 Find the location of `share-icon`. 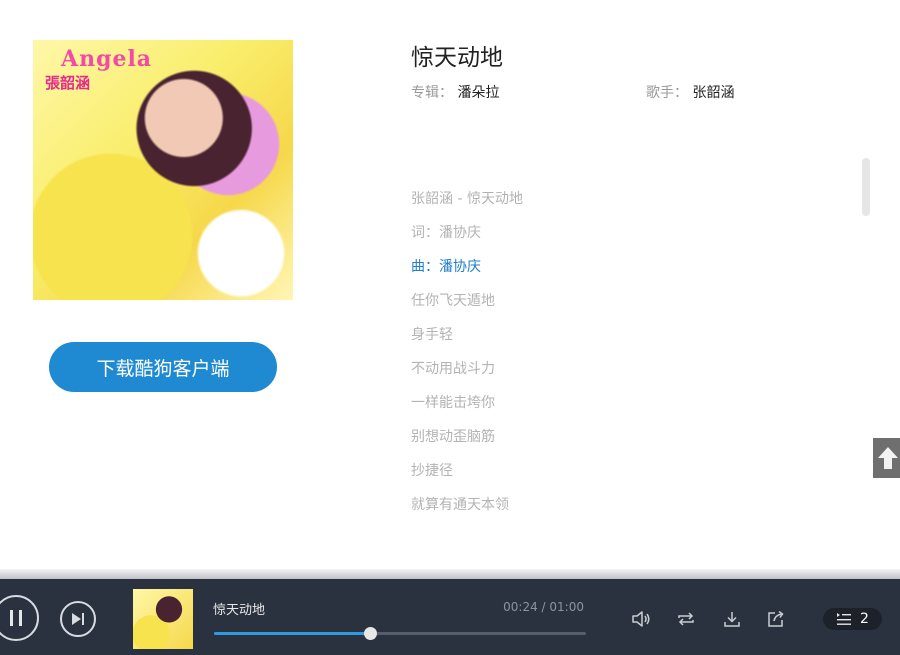

share-icon is located at coordinates (776, 618).